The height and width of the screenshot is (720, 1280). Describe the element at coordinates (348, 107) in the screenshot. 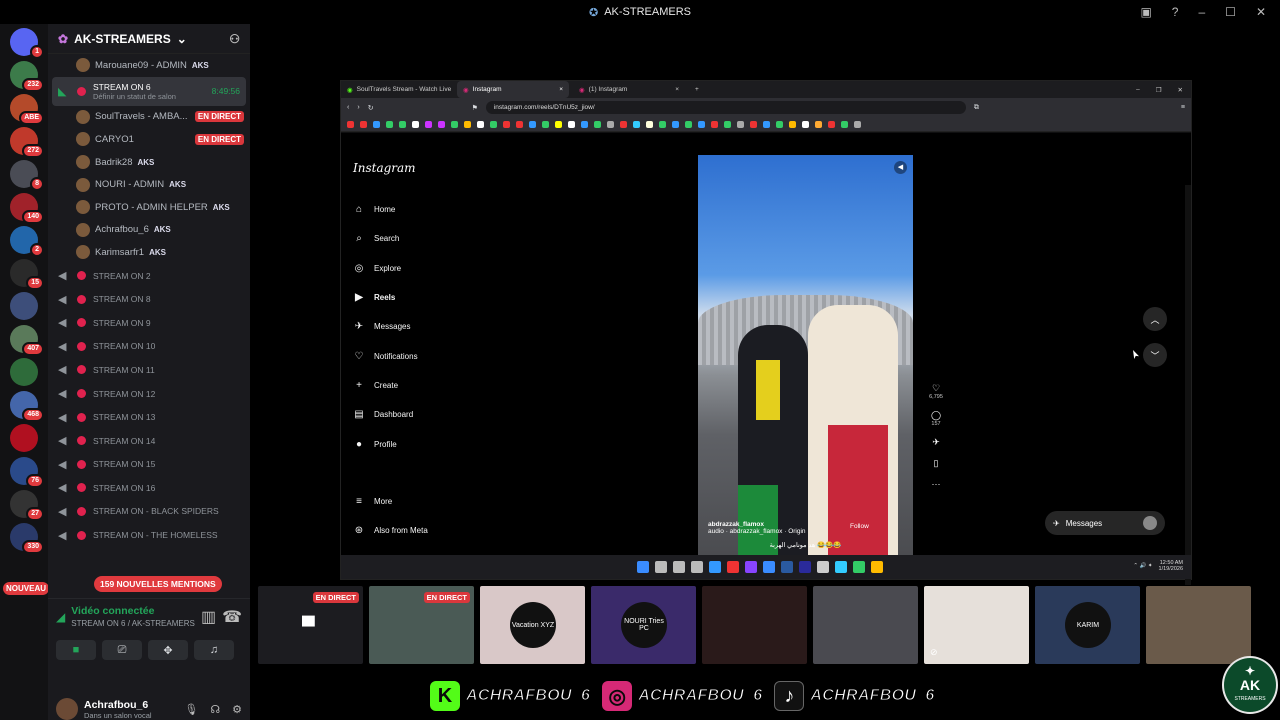

I see `back-icon: ‹` at that location.